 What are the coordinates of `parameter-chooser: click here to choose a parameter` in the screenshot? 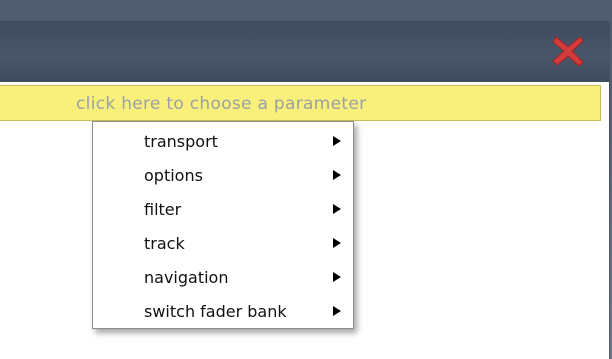 It's located at (300, 103).